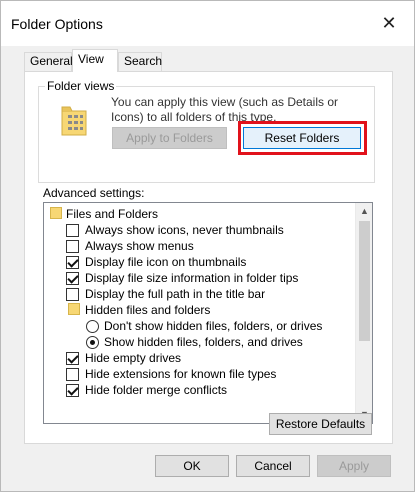 The width and height of the screenshot is (415, 492). What do you see at coordinates (133, 358) in the screenshot?
I see `list-item-label: Hide empty drives` at bounding box center [133, 358].